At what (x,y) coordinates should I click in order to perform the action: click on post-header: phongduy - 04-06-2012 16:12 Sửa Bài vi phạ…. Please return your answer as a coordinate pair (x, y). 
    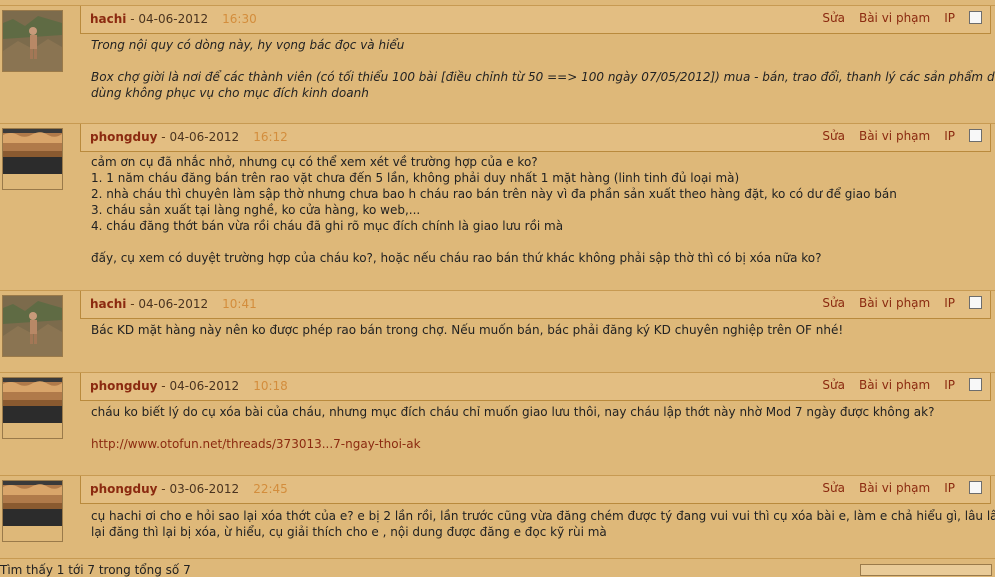
    Looking at the image, I should click on (535, 138).